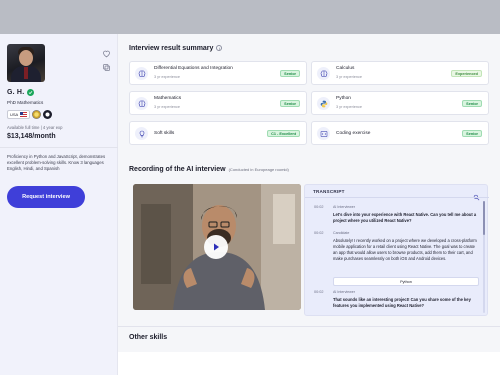 Image resolution: width=500 pixels, height=375 pixels. Describe the element at coordinates (219, 48) in the screenshot. I see `info-icon: i` at that location.